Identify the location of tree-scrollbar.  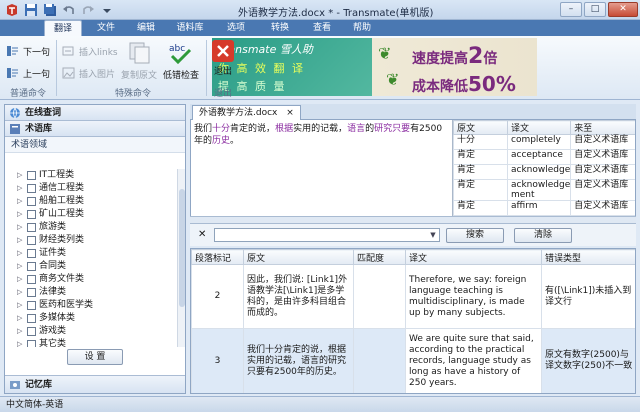
(181, 258).